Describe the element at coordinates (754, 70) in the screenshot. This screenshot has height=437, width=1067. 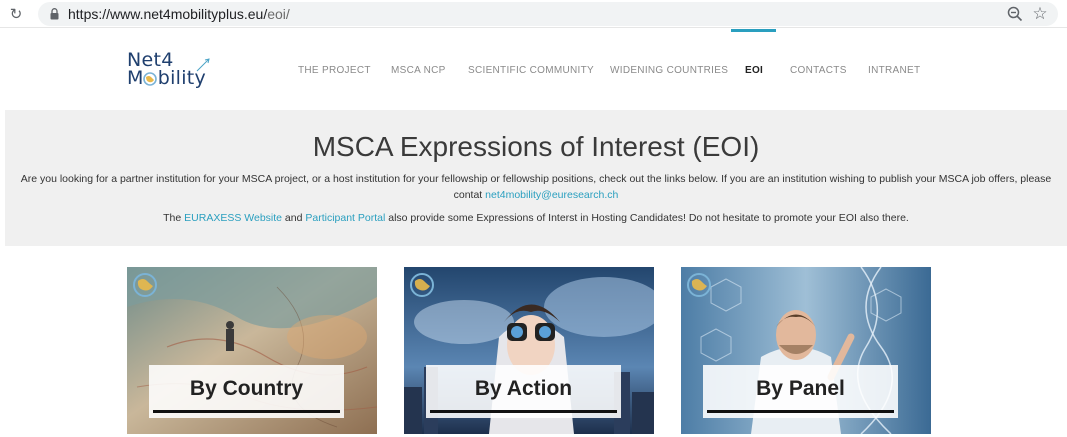
I see `nav-item-eoi: EOI` at that location.